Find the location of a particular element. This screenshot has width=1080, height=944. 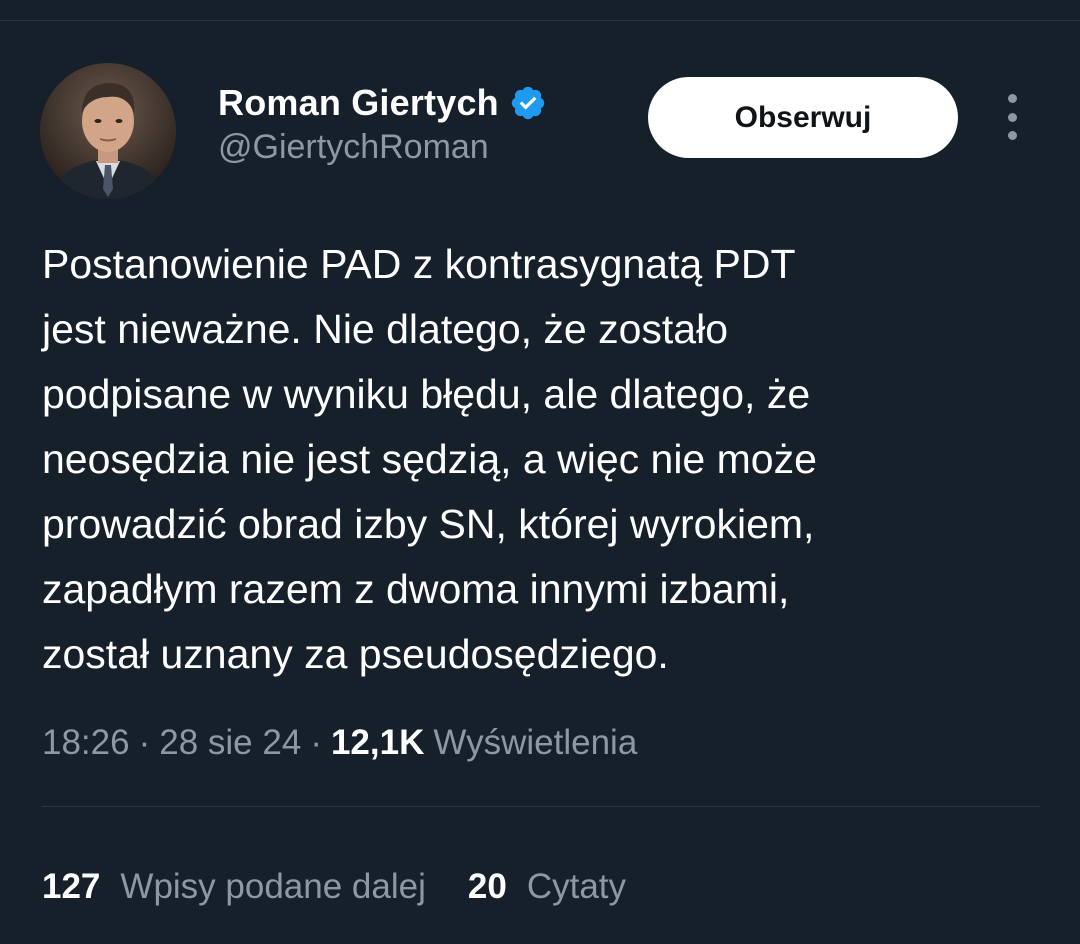

more-vertical-icon is located at coordinates (1012, 117).